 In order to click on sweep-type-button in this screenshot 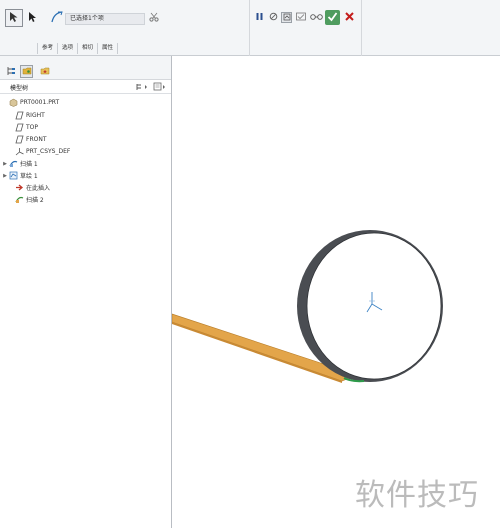, I will do `click(14, 18)`.